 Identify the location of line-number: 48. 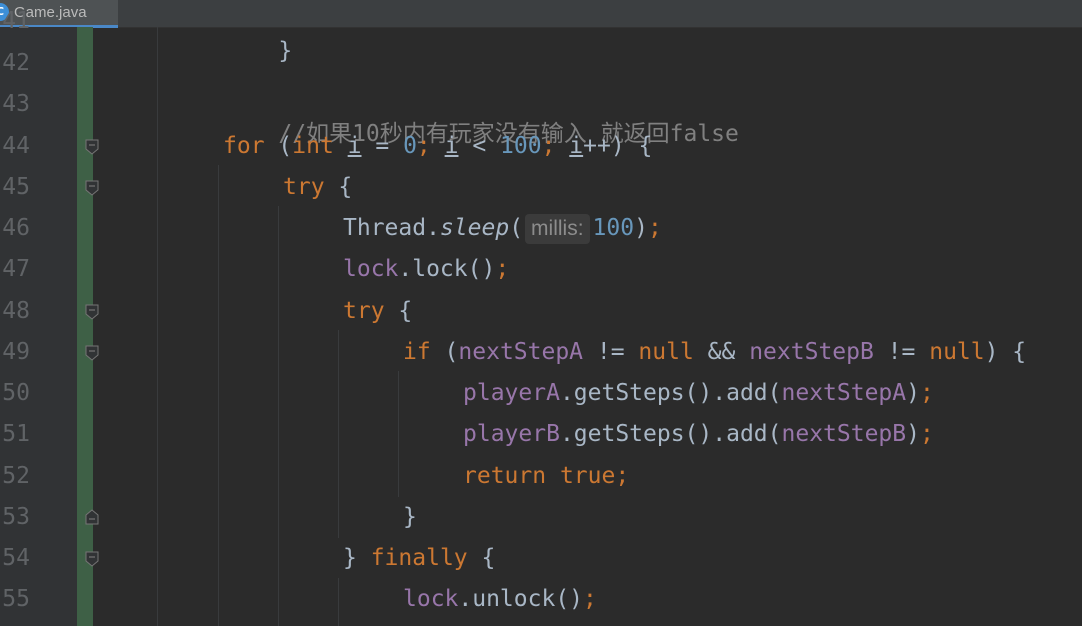
(16, 311).